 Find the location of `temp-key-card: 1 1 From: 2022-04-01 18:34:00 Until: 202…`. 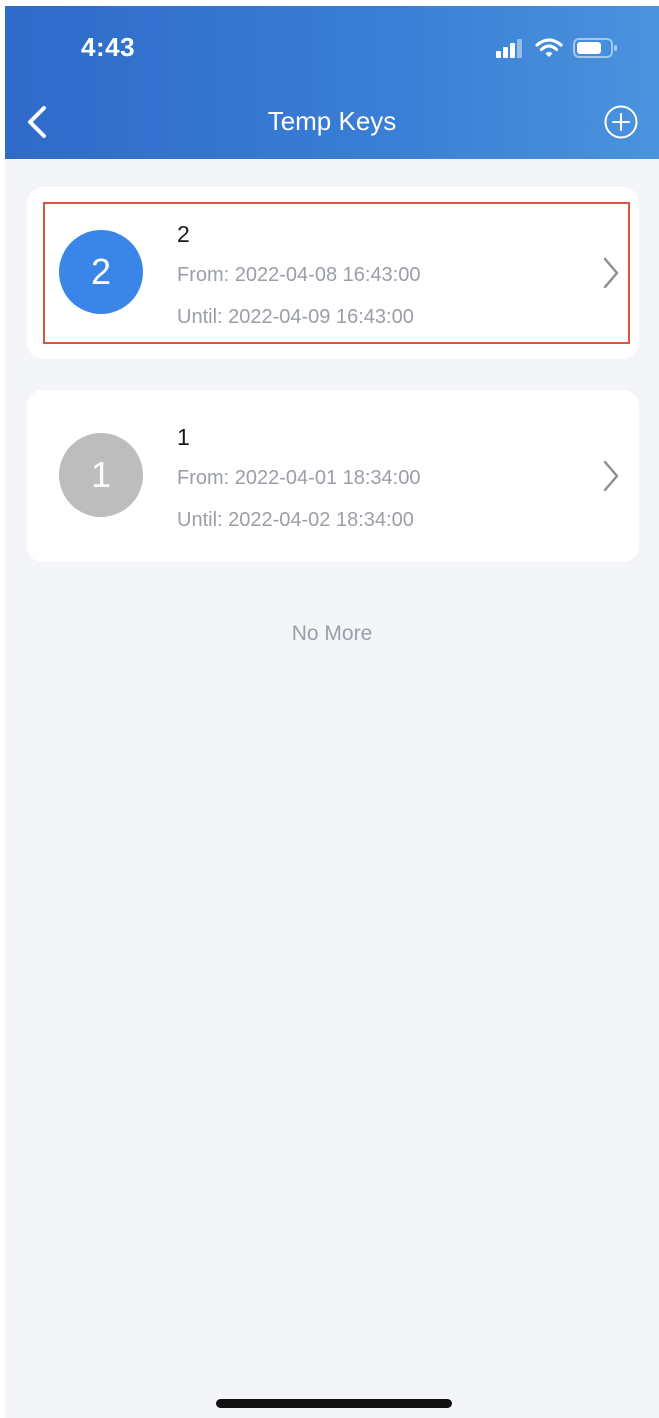

temp-key-card: 1 1 From: 2022-04-01 18:34:00 Until: 202… is located at coordinates (333, 476).